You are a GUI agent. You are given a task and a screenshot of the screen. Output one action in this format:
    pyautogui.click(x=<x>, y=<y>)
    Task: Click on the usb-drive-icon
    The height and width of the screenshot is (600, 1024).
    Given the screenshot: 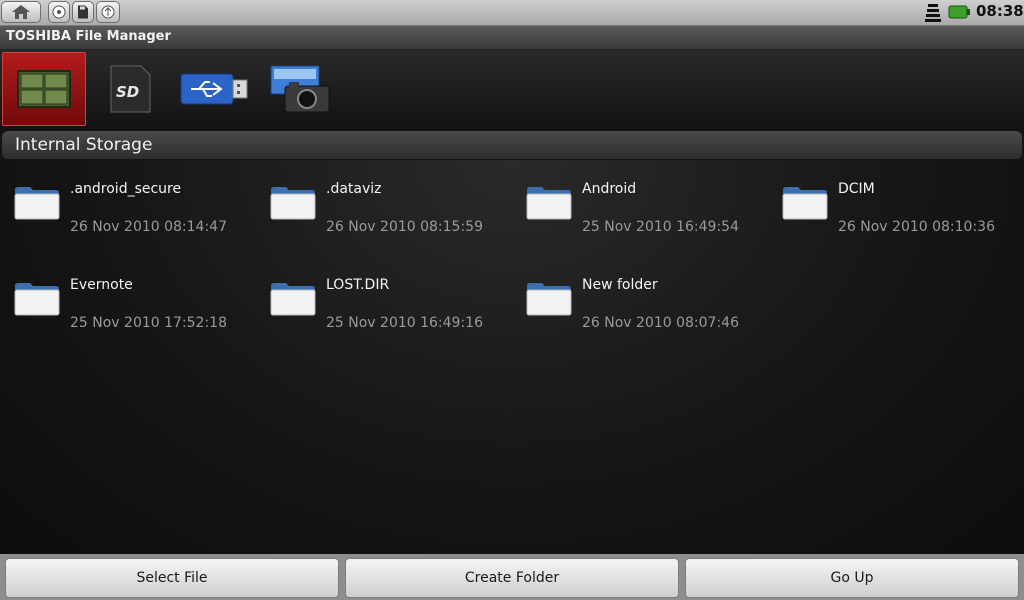 What is the action you would take?
    pyautogui.click(x=214, y=89)
    